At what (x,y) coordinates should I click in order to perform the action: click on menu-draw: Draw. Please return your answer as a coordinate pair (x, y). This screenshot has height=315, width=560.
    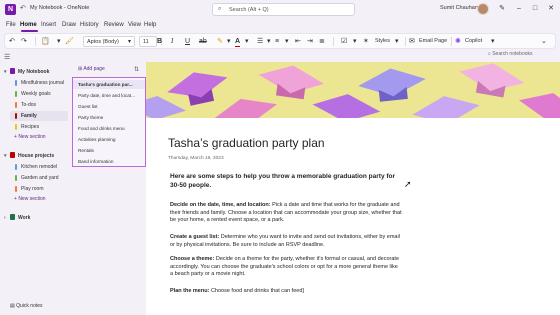
    Looking at the image, I should click on (69, 25).